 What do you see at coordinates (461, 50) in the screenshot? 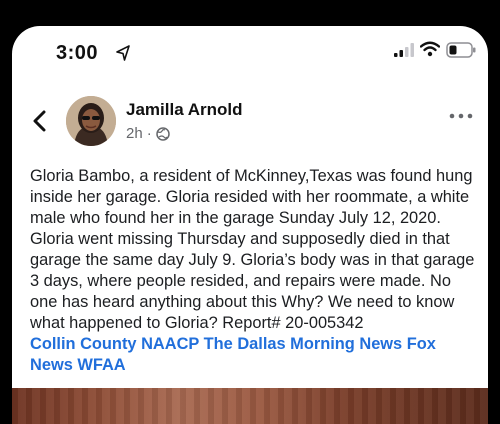
I see `battery-icon` at bounding box center [461, 50].